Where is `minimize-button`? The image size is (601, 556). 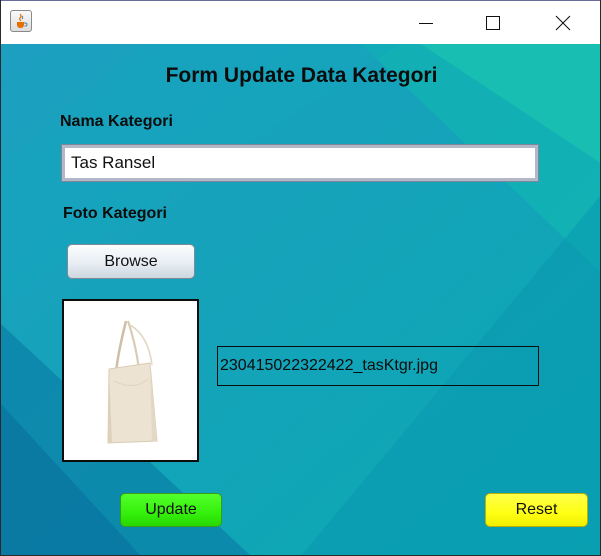
minimize-button is located at coordinates (426, 23).